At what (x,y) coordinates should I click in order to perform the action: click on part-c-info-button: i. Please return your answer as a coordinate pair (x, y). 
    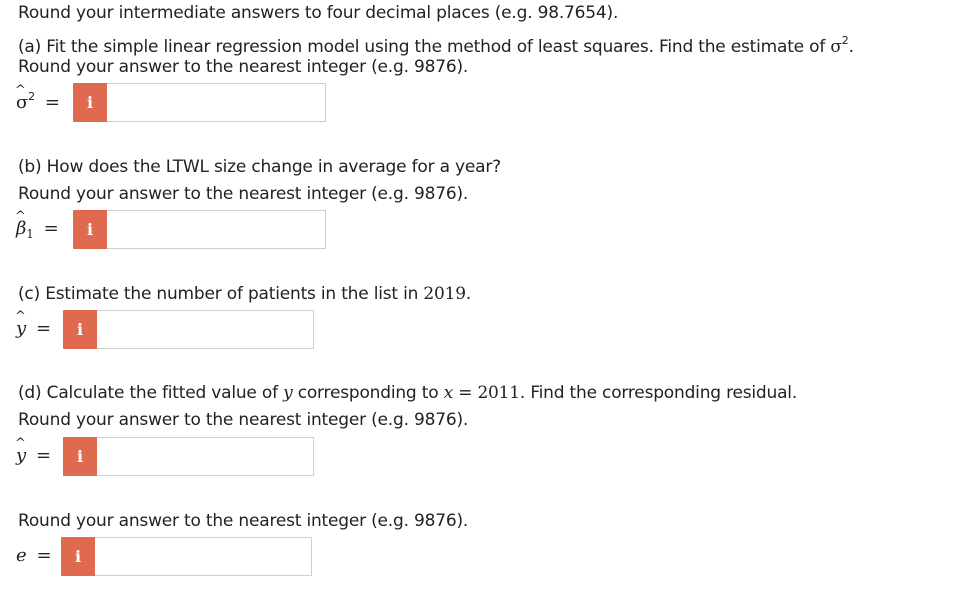
    Looking at the image, I should click on (80, 329).